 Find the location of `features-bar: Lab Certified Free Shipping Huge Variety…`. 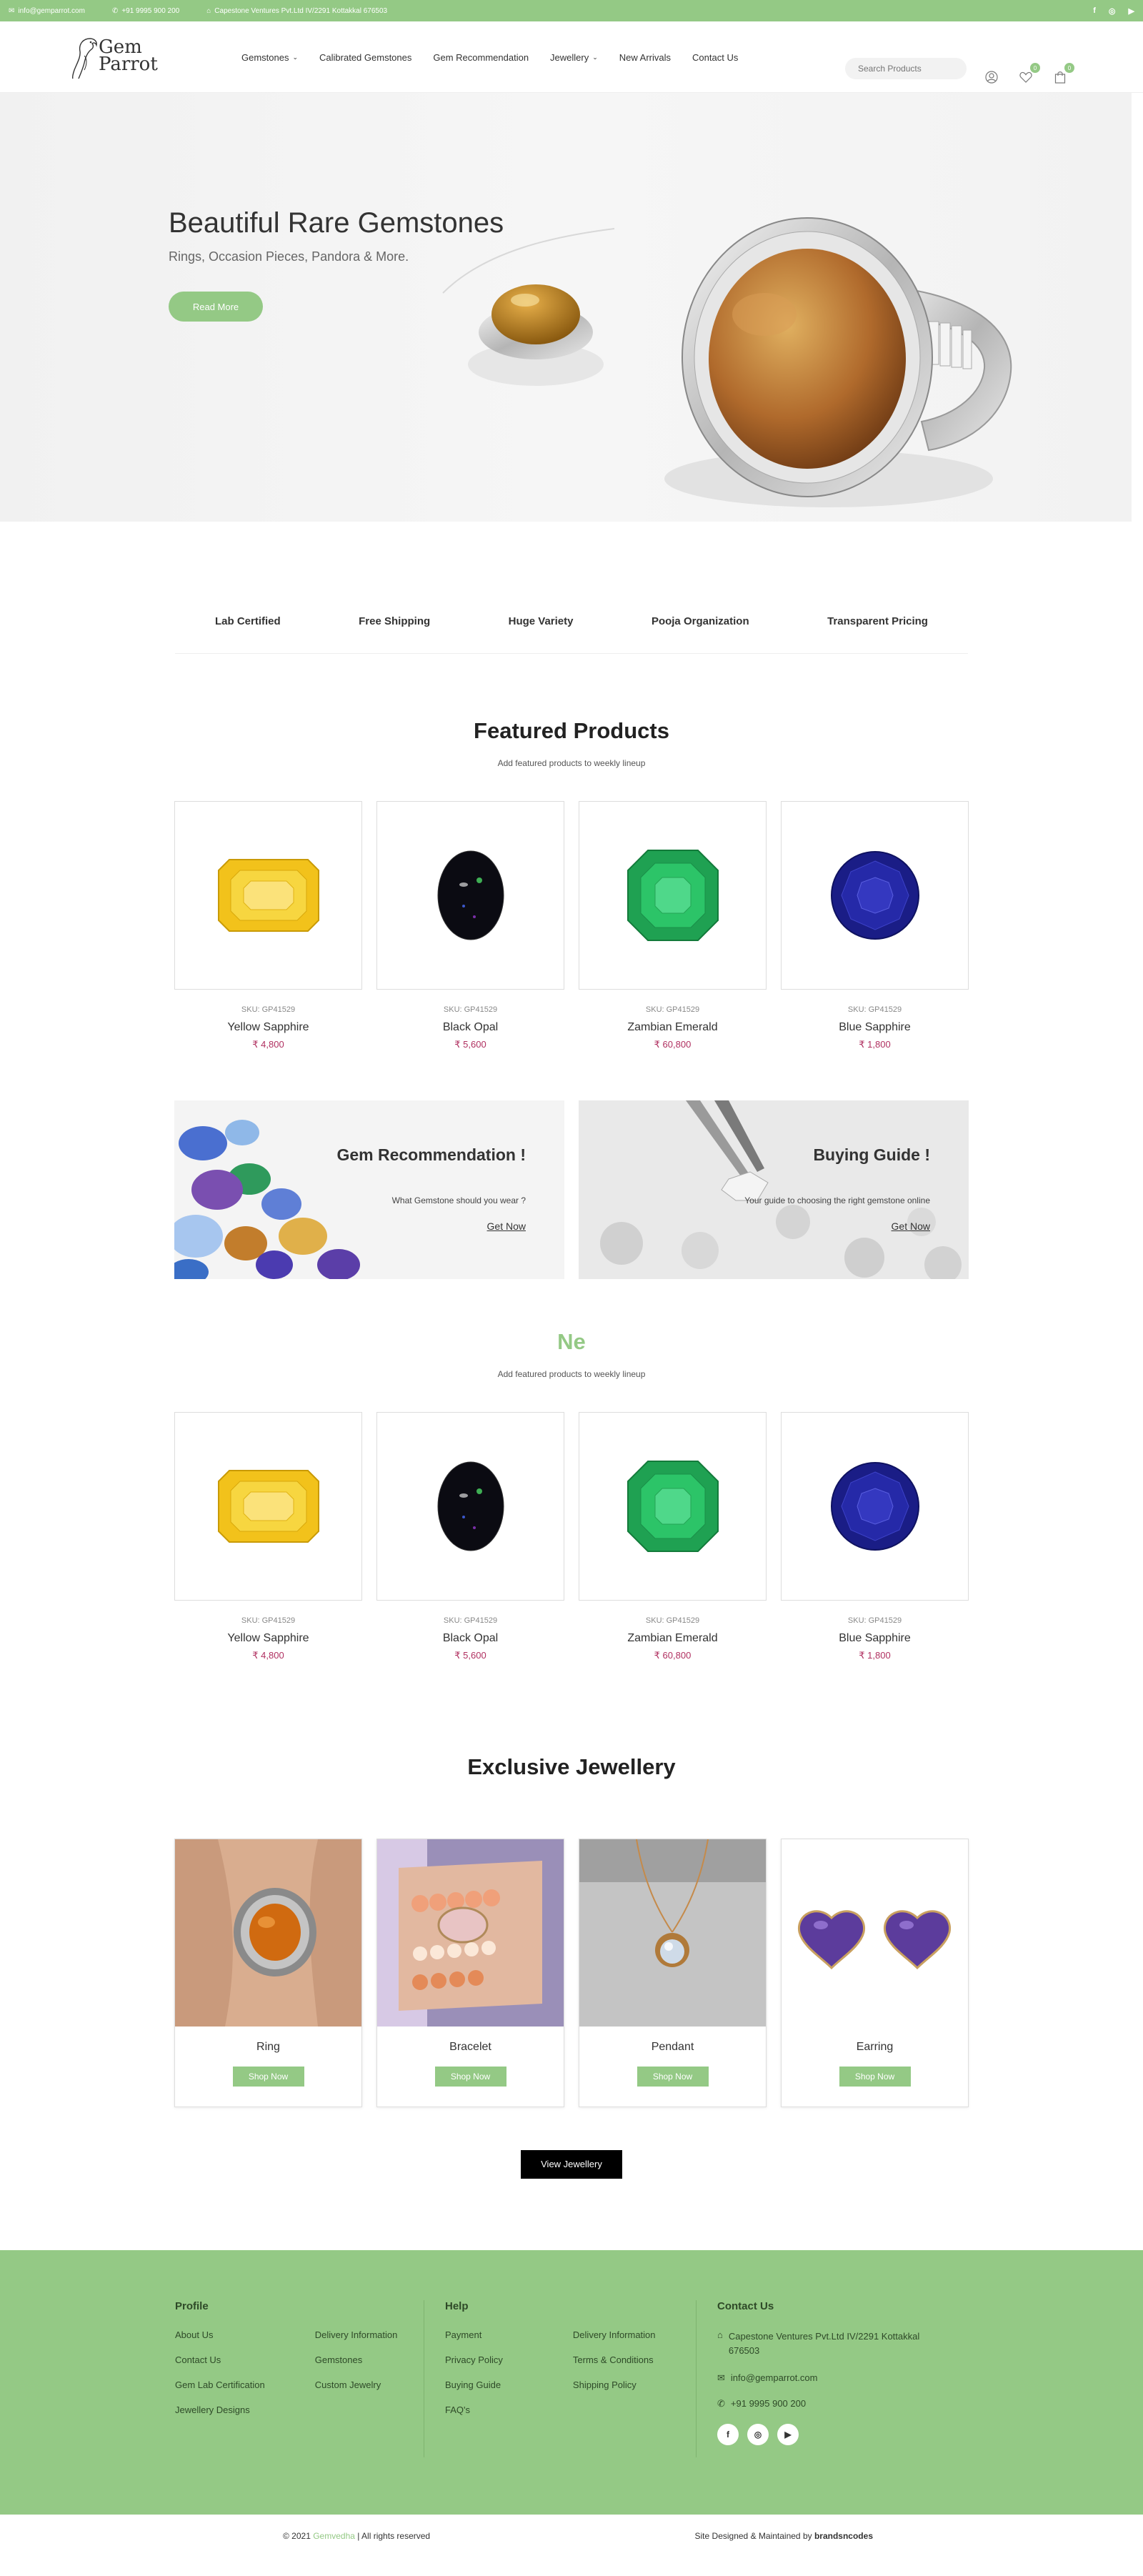

features-bar: Lab Certified Free Shipping Huge Variety… is located at coordinates (571, 622).